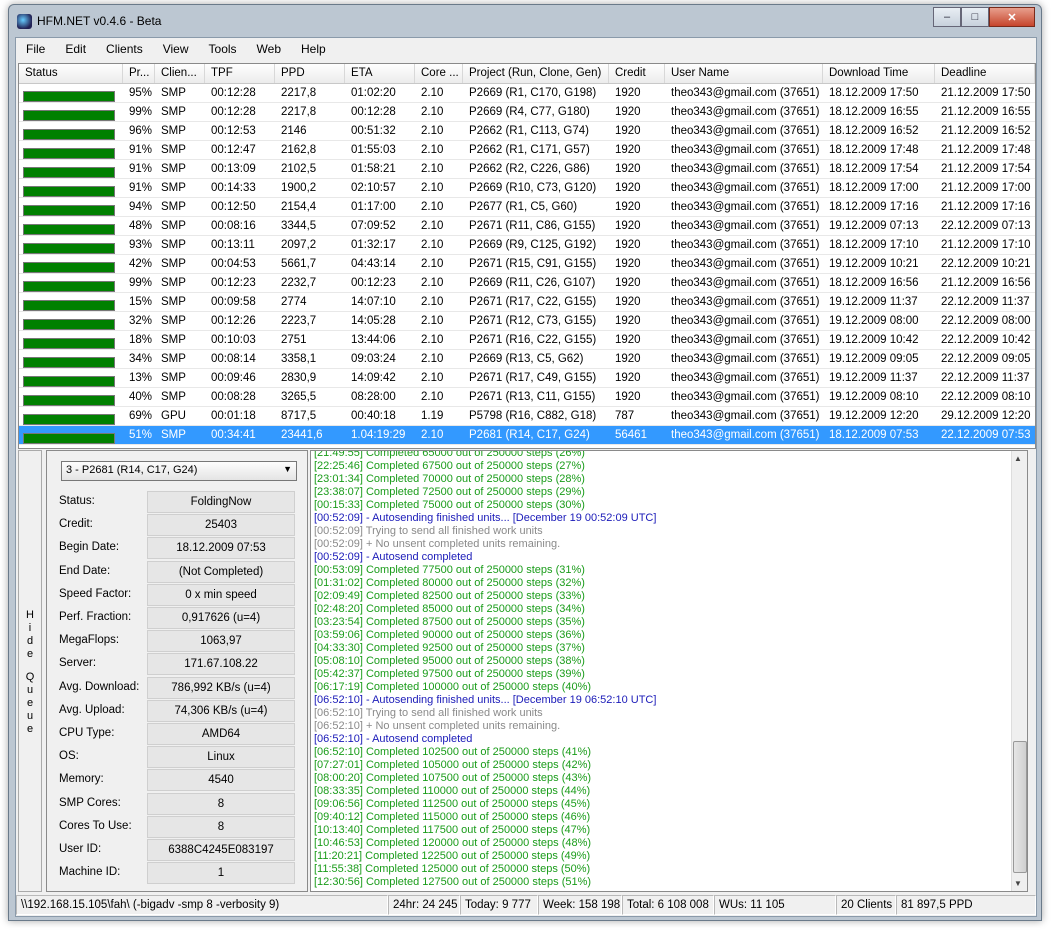 The width and height of the screenshot is (1056, 939). What do you see at coordinates (299, 378) in the screenshot?
I see `cell-ppd: 2830,9` at bounding box center [299, 378].